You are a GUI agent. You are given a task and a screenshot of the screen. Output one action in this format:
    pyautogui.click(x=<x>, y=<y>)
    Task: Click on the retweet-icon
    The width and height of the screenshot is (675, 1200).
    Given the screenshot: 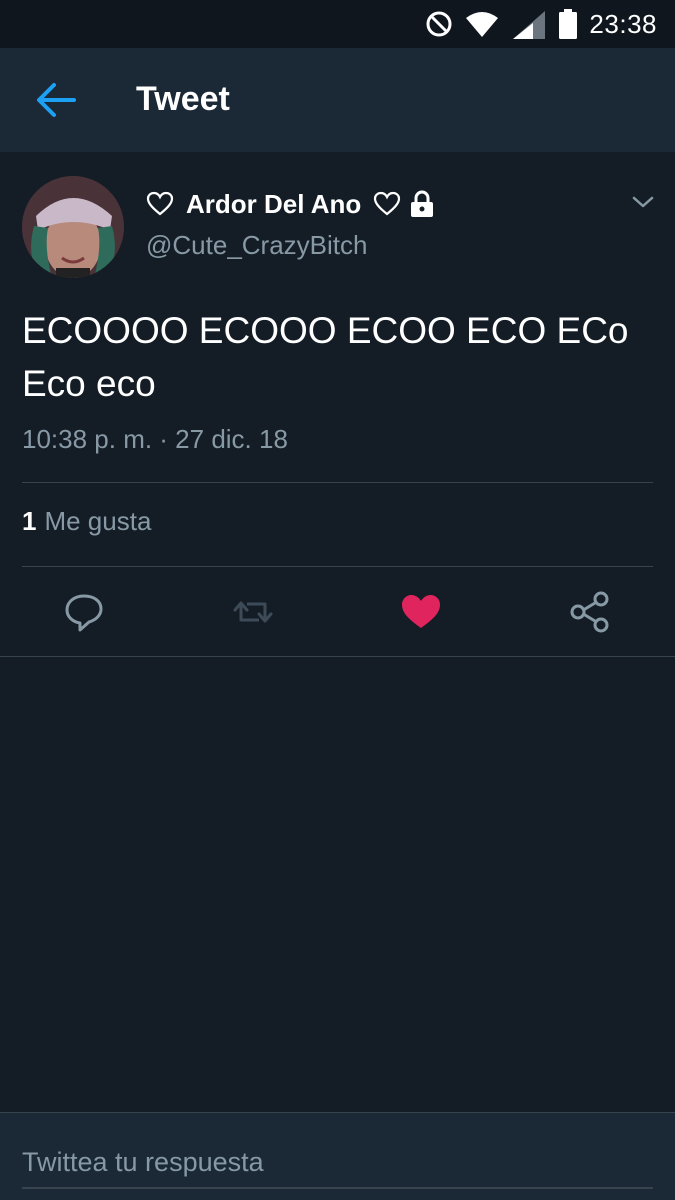 What is the action you would take?
    pyautogui.click(x=253, y=612)
    